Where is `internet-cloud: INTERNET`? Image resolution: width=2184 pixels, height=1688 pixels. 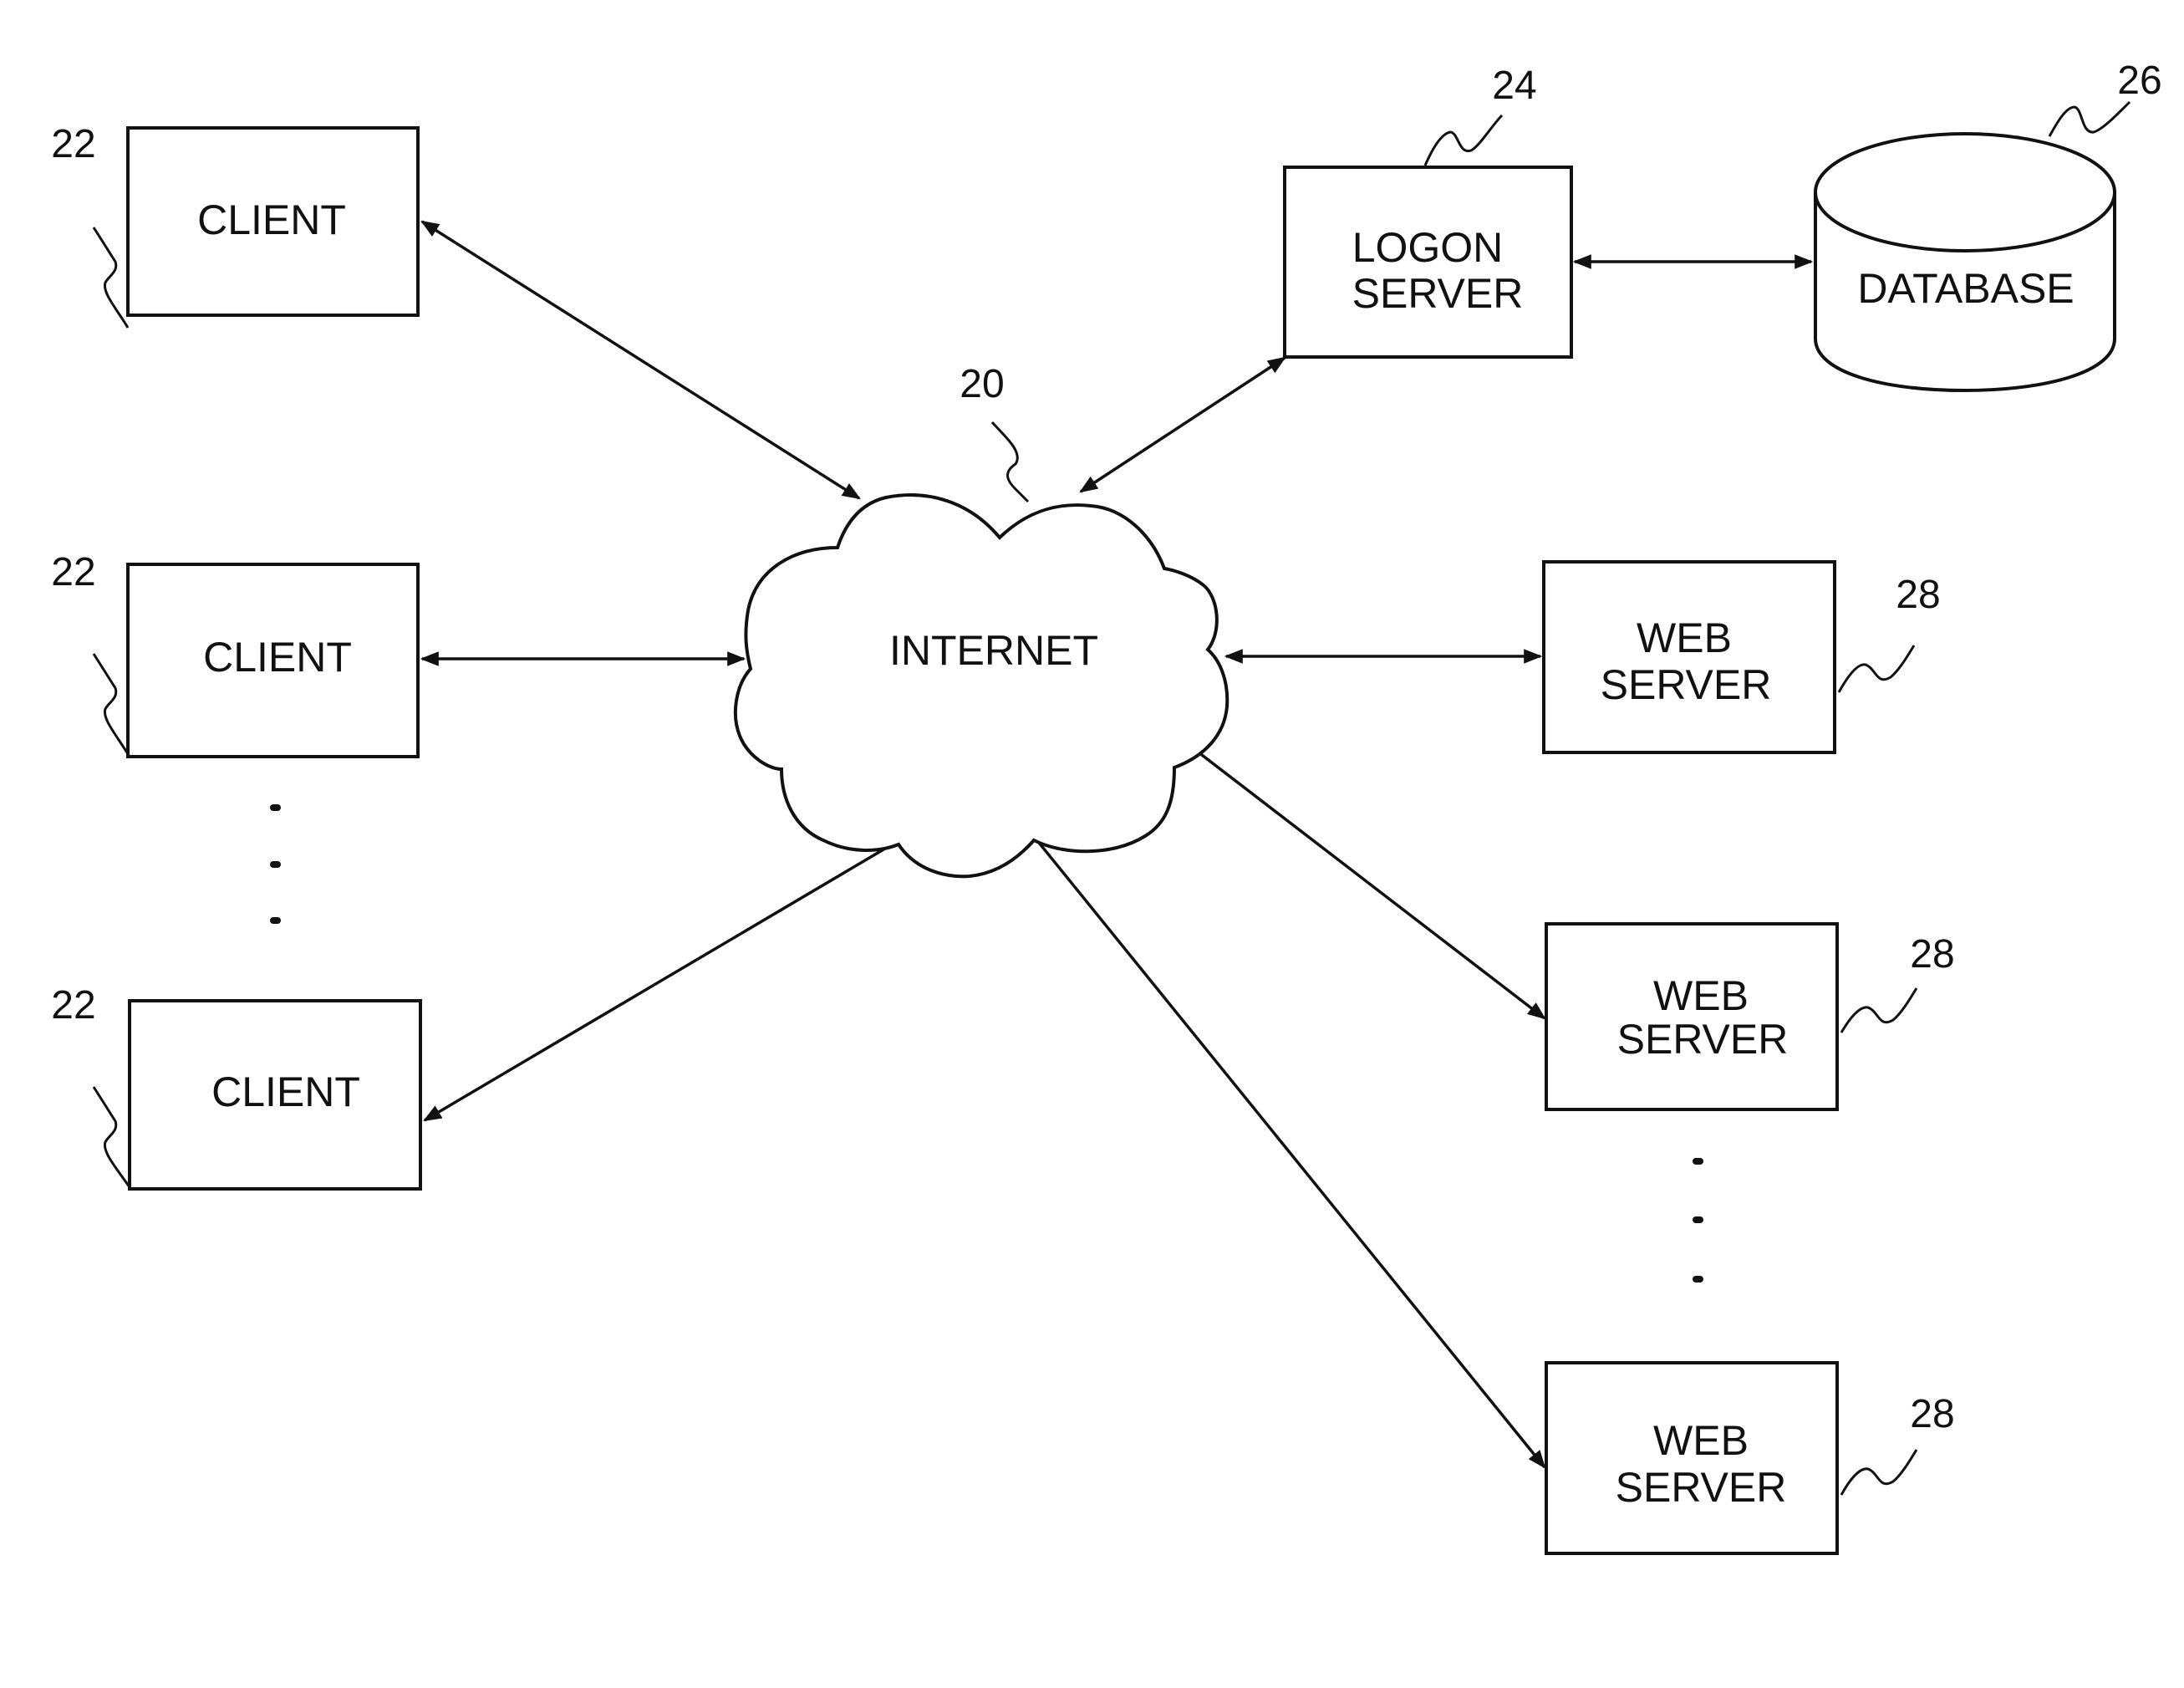
internet-cloud: INTERNET is located at coordinates (981, 686).